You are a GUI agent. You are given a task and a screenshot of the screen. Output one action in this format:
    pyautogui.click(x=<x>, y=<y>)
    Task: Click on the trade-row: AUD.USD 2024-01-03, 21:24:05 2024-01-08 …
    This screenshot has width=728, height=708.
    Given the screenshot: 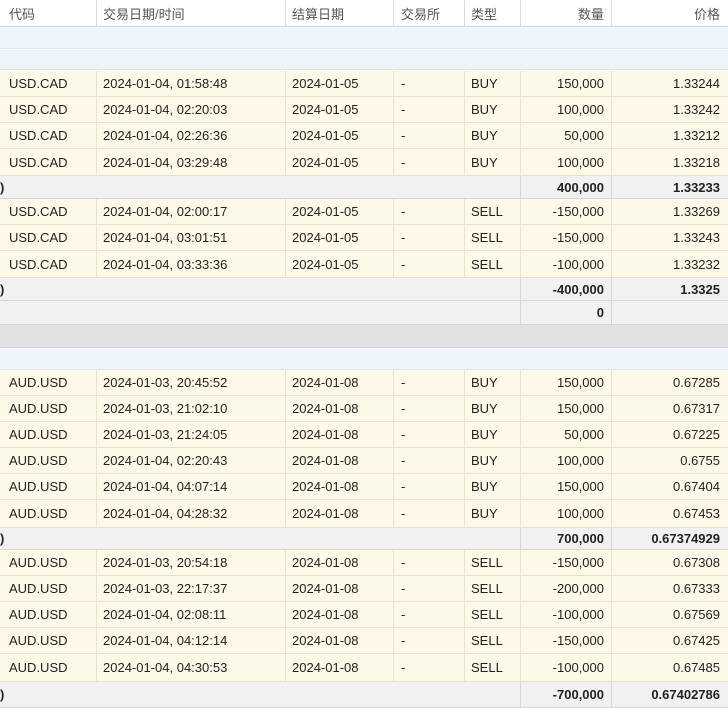 What is the action you would take?
    pyautogui.click(x=364, y=435)
    